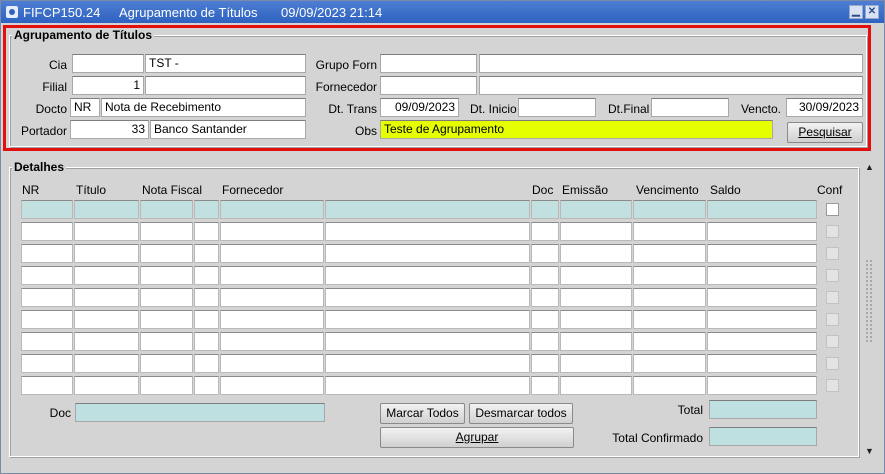 The height and width of the screenshot is (474, 885). What do you see at coordinates (225, 63) in the screenshot?
I see `cia-name-field: TST -` at bounding box center [225, 63].